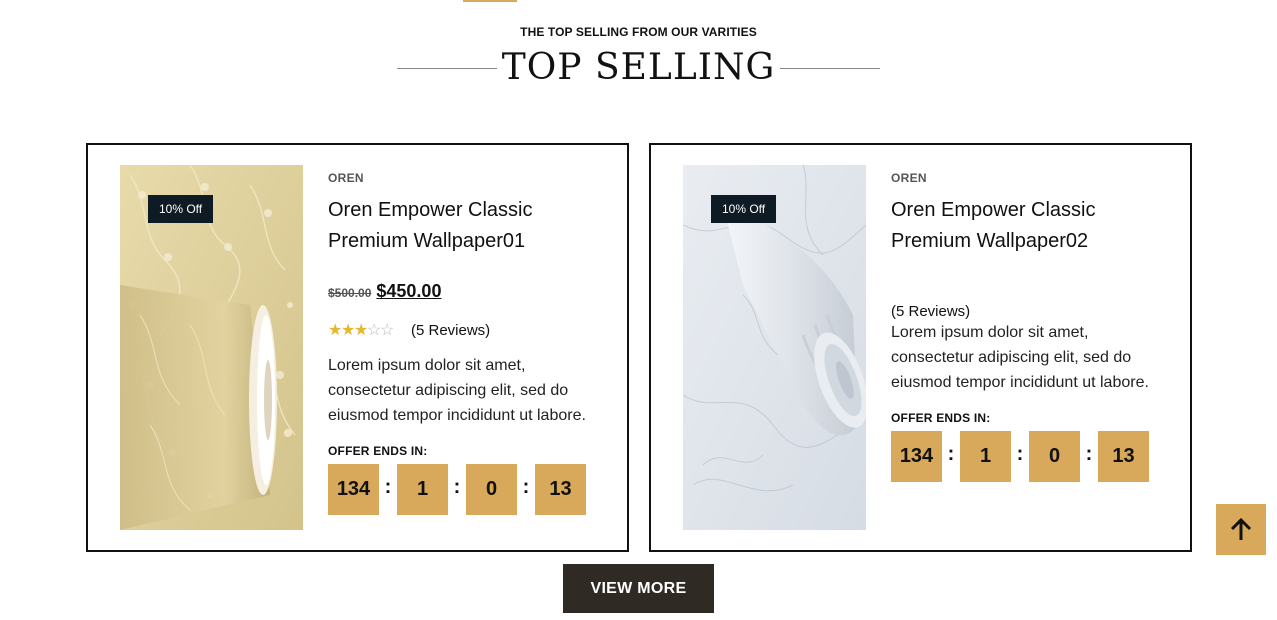 This screenshot has height=620, width=1277. I want to click on section-subtitle: THE TOP SELLING FROM OUR VARITIES, so click(638, 32).